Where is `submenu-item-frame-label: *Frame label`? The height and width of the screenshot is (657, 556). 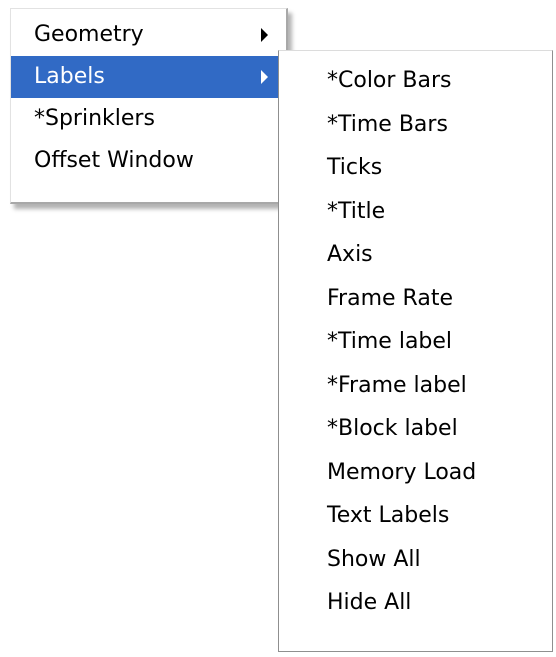
submenu-item-frame-label: *Frame label is located at coordinates (415, 386).